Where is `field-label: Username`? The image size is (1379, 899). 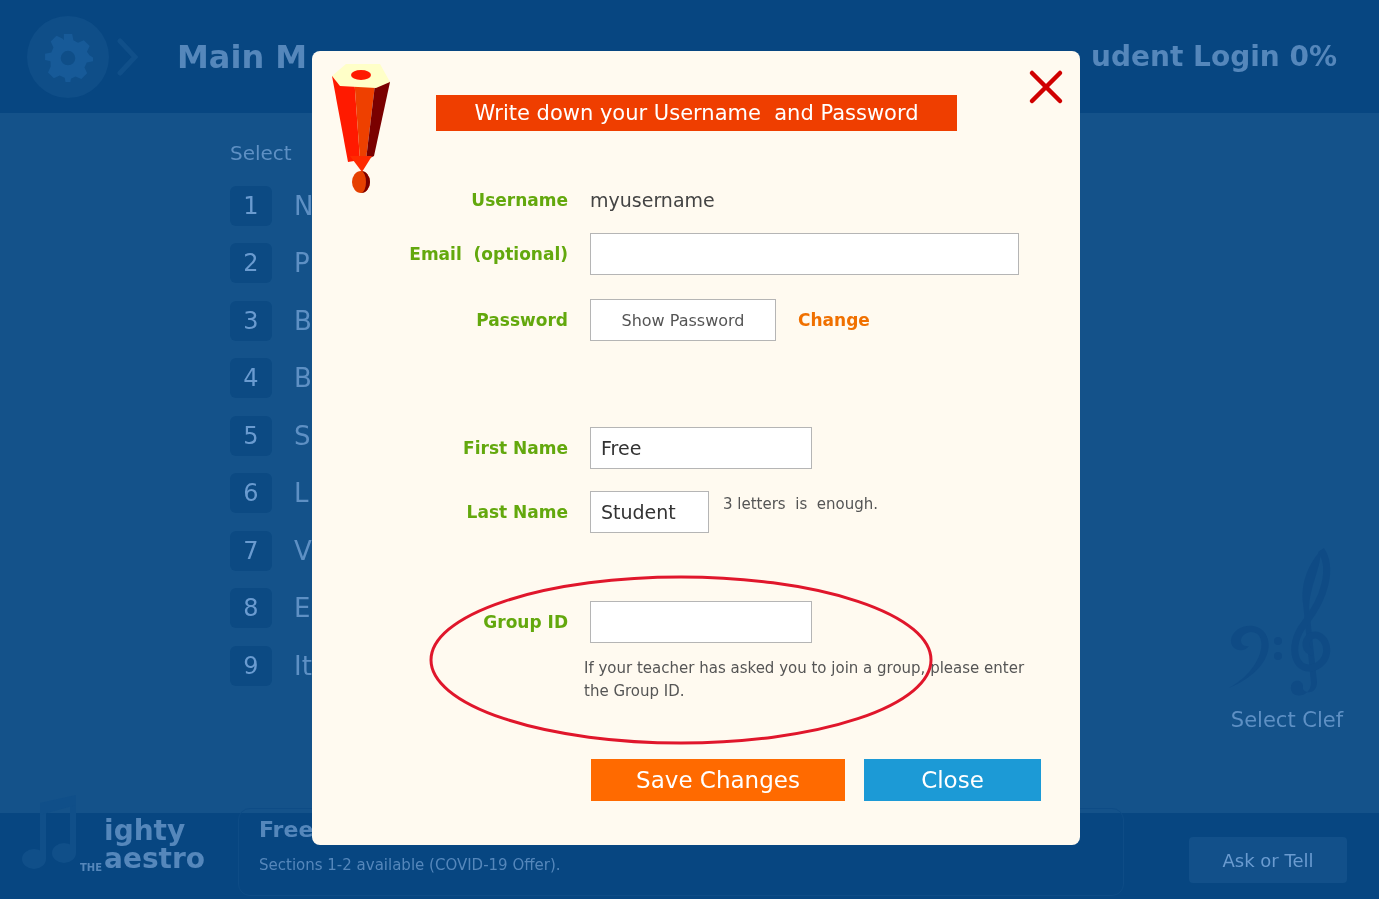 field-label: Username is located at coordinates (519, 200).